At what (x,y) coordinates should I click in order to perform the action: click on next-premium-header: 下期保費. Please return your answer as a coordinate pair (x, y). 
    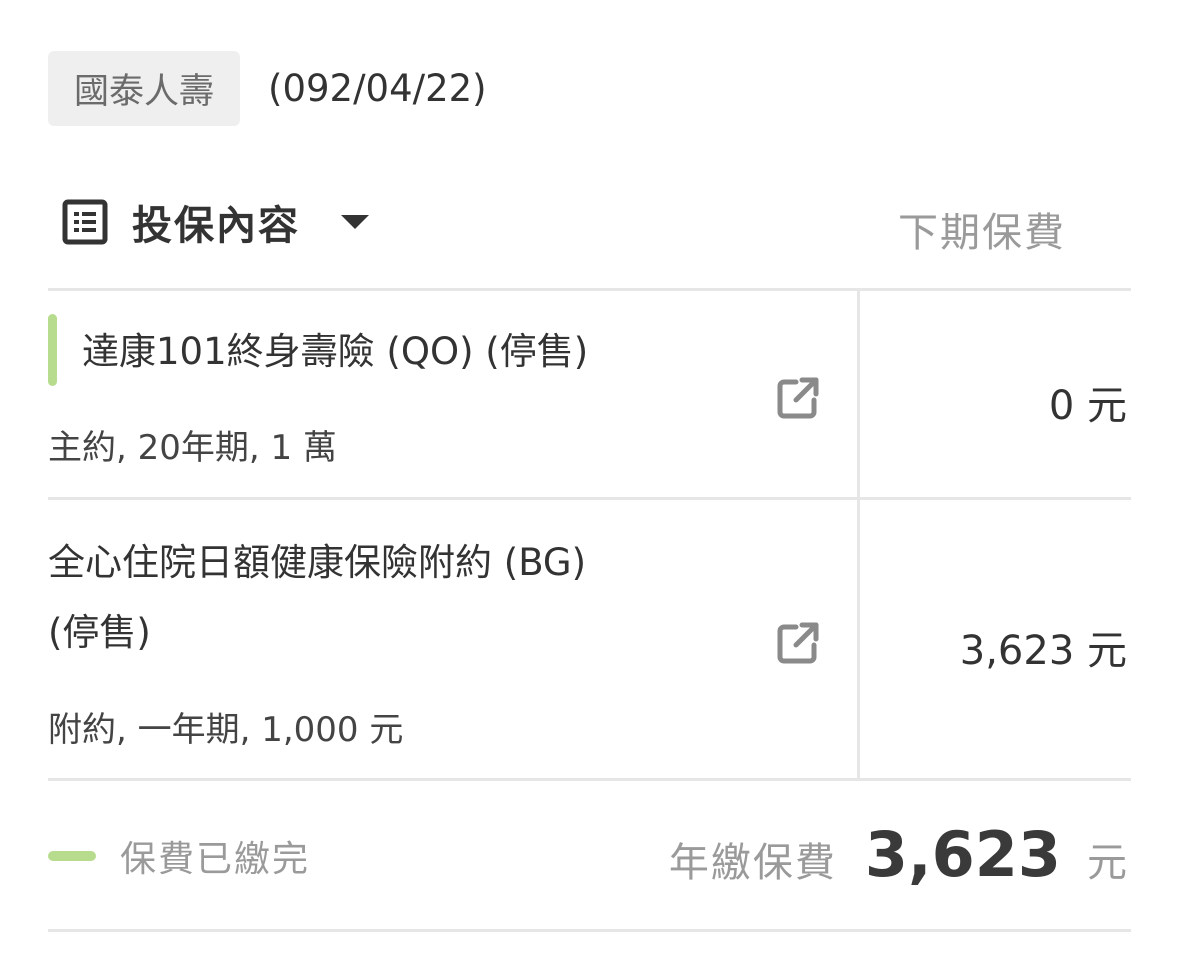
    Looking at the image, I should click on (982, 233).